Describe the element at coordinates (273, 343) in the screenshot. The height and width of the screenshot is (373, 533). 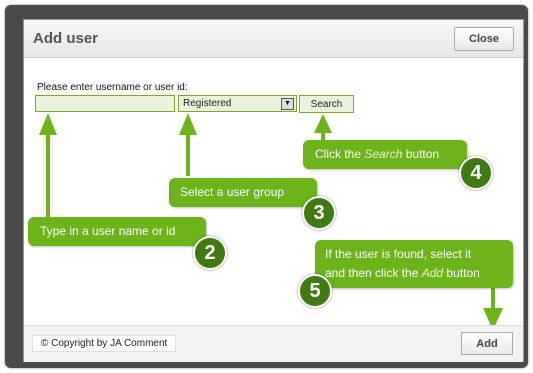
I see `dialog-footer: © Copyright by JA Comment Add` at that location.